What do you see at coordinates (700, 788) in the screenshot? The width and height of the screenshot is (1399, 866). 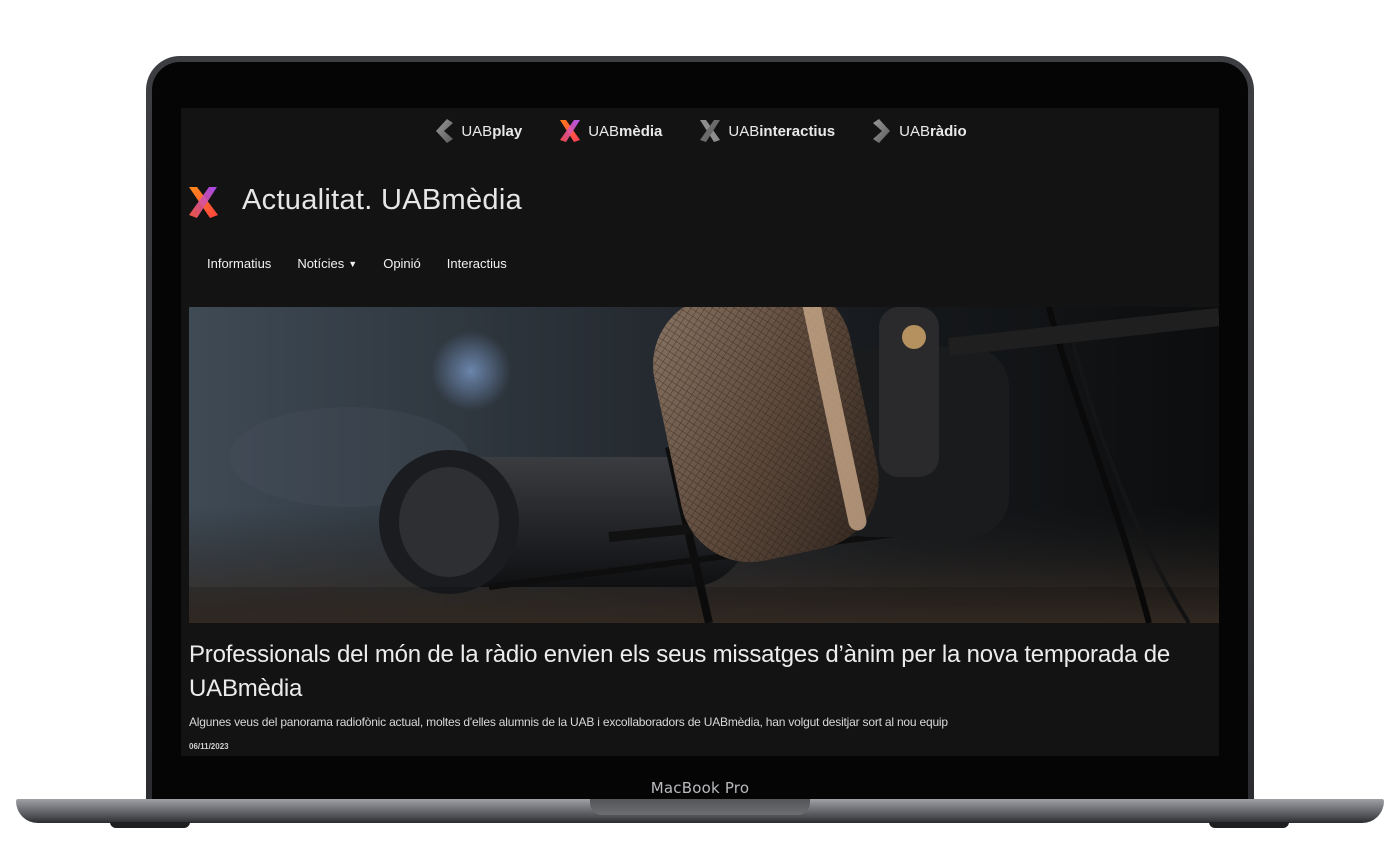 I see `device-label: MacBook Pro` at bounding box center [700, 788].